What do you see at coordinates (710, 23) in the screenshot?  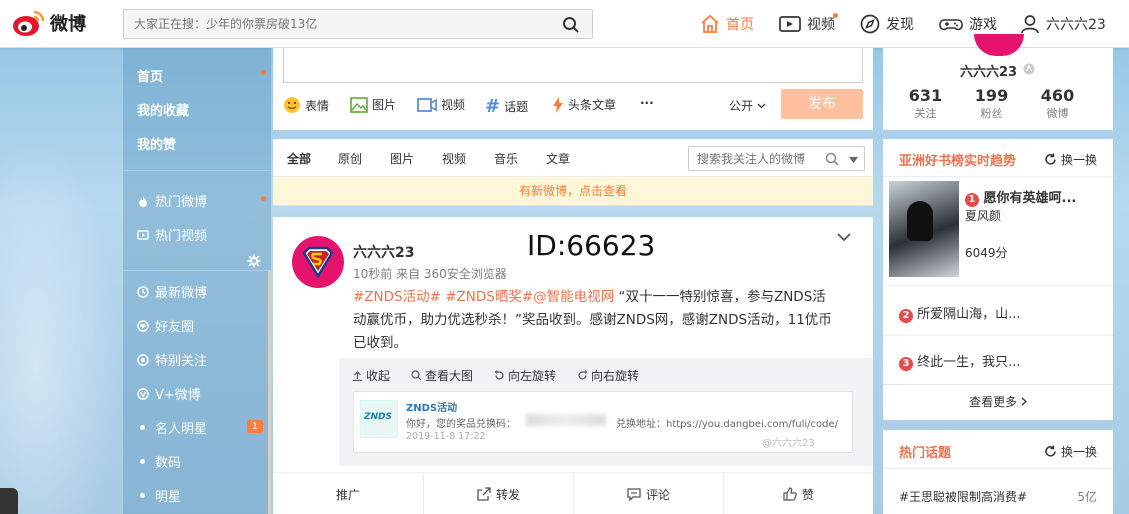 I see `home-icon` at bounding box center [710, 23].